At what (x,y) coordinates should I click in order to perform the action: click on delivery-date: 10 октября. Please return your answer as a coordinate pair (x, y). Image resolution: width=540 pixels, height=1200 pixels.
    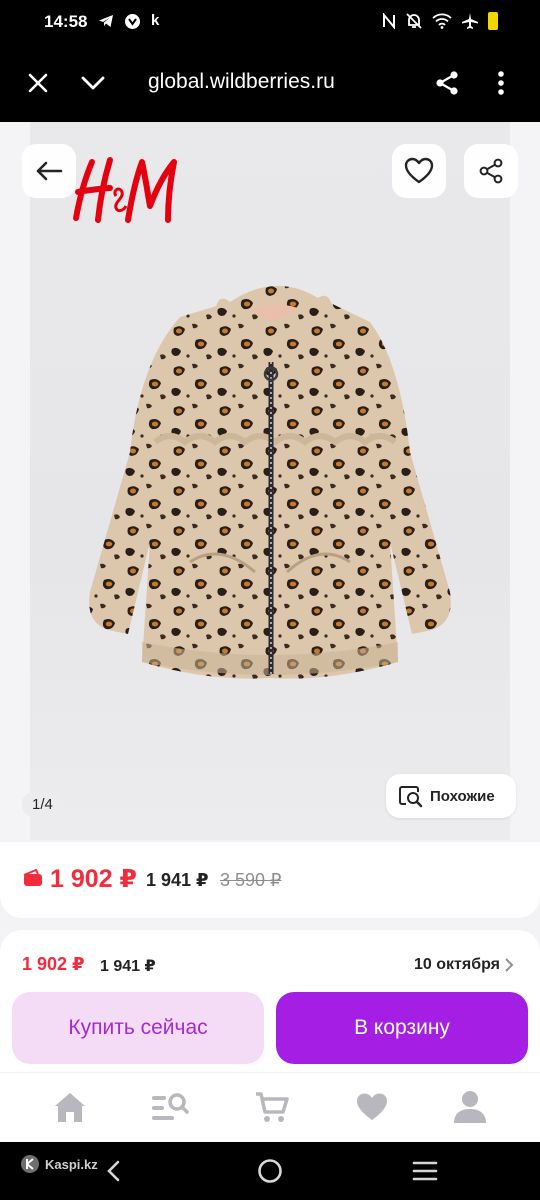
    Looking at the image, I should click on (457, 965).